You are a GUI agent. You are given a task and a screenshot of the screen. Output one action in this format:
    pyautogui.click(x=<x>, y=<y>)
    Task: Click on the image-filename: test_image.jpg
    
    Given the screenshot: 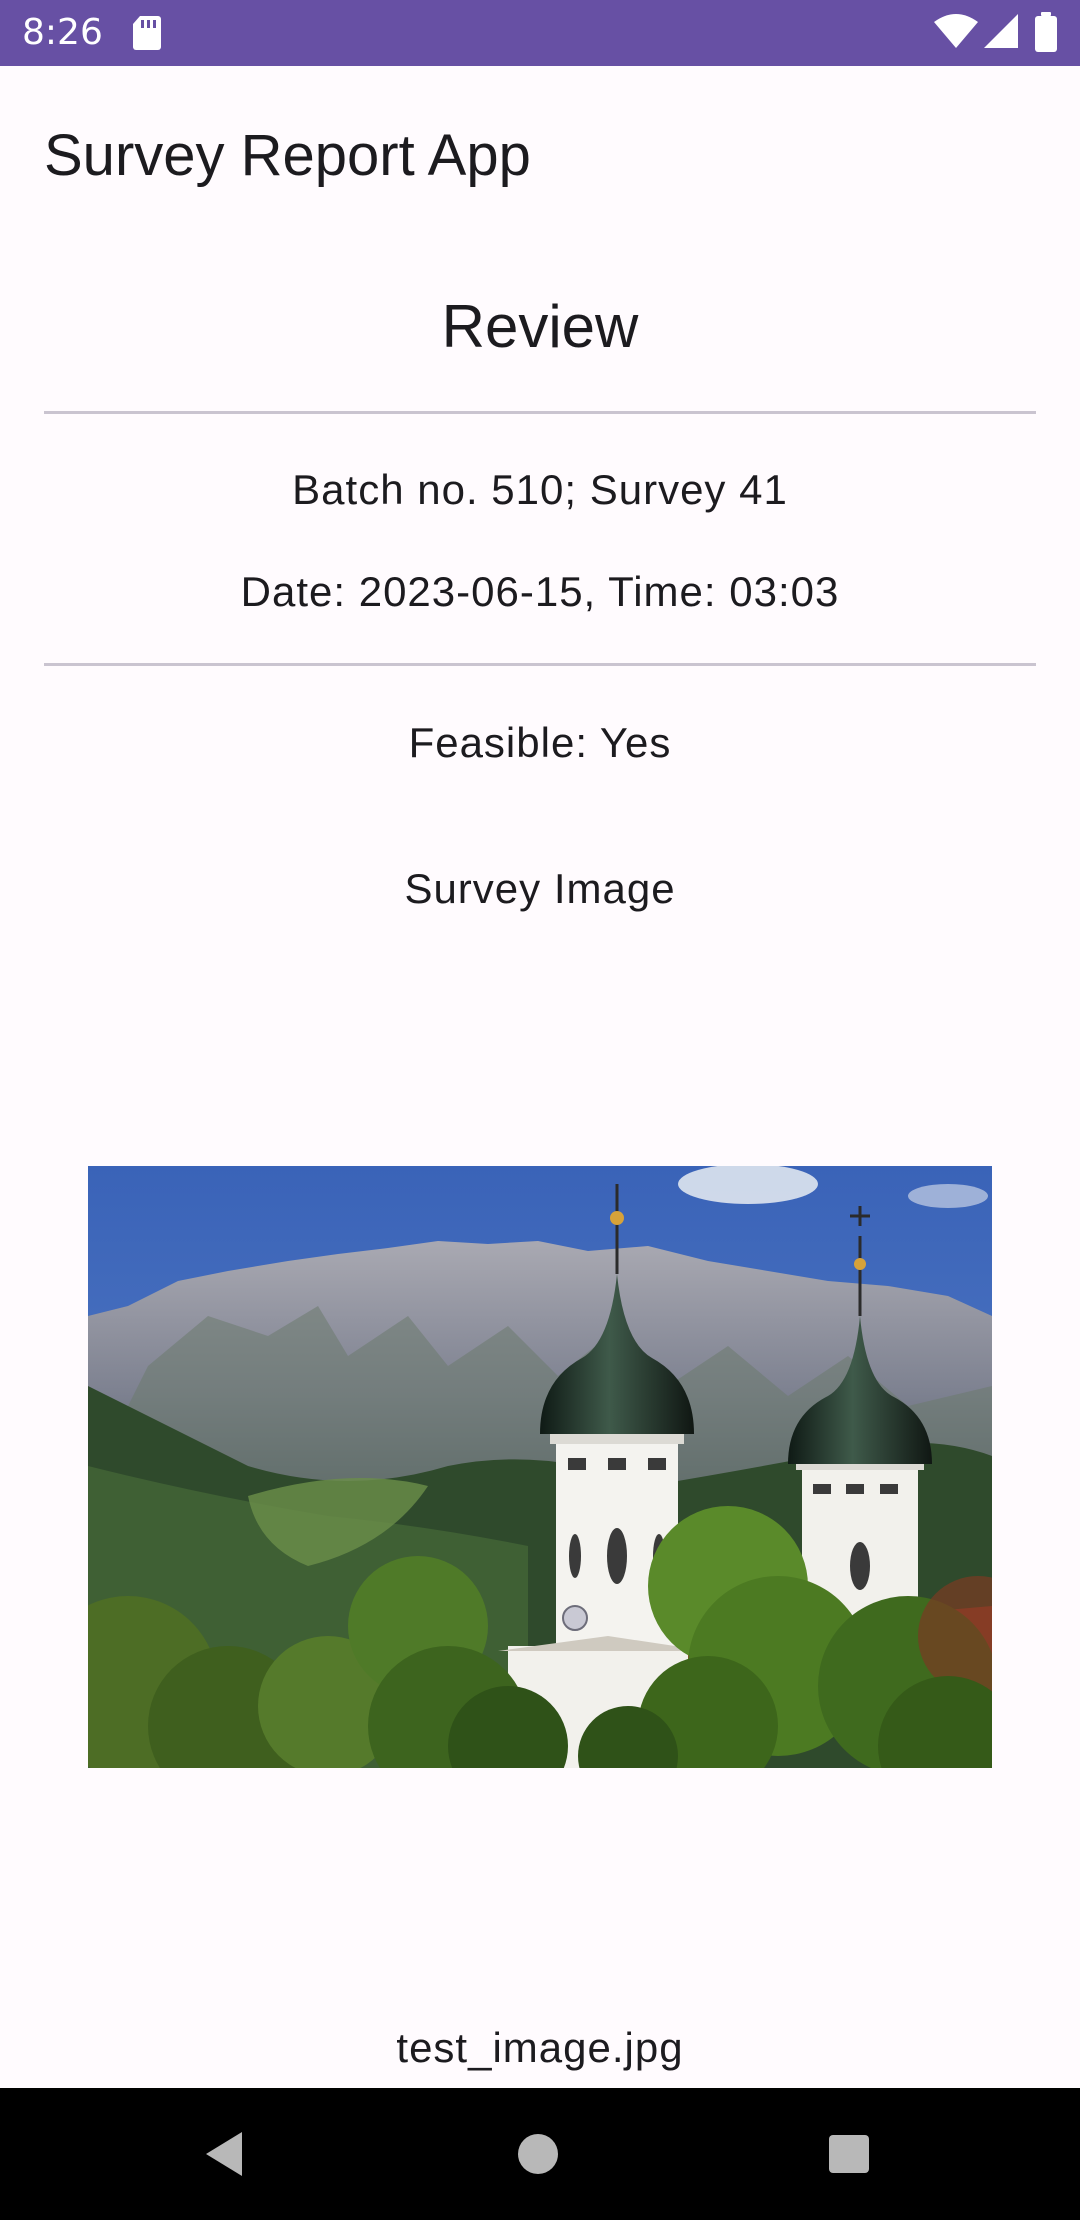 What is the action you would take?
    pyautogui.click(x=540, y=2047)
    